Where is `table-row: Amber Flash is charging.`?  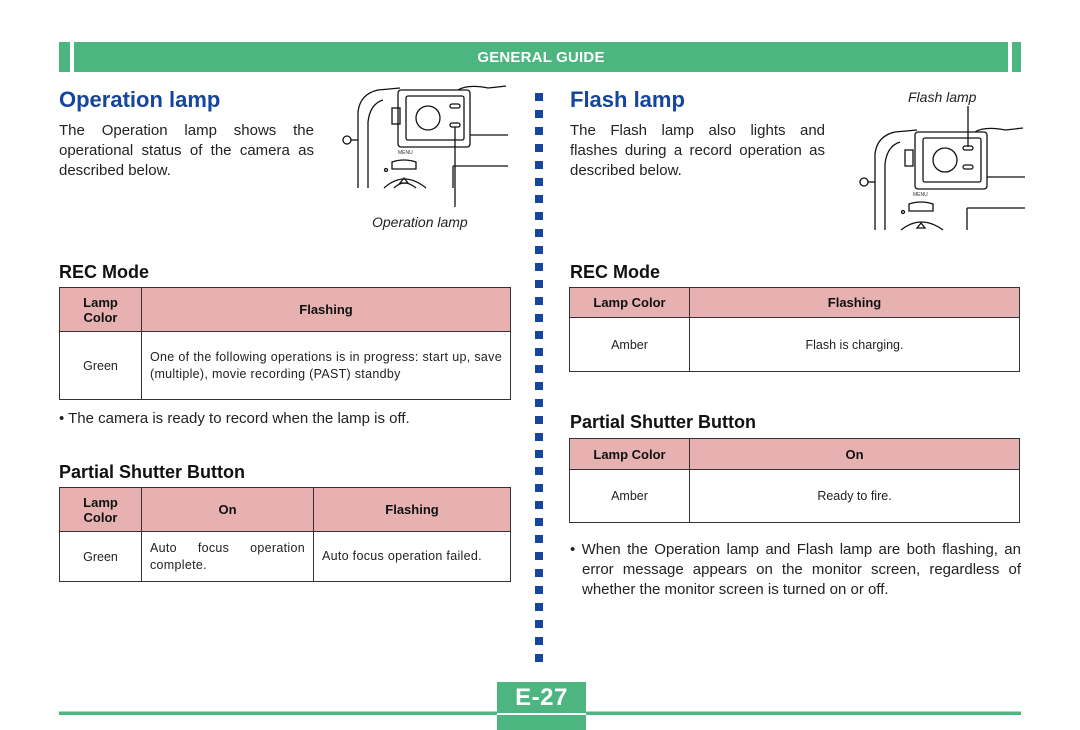 table-row: Amber Flash is charging. is located at coordinates (794, 344).